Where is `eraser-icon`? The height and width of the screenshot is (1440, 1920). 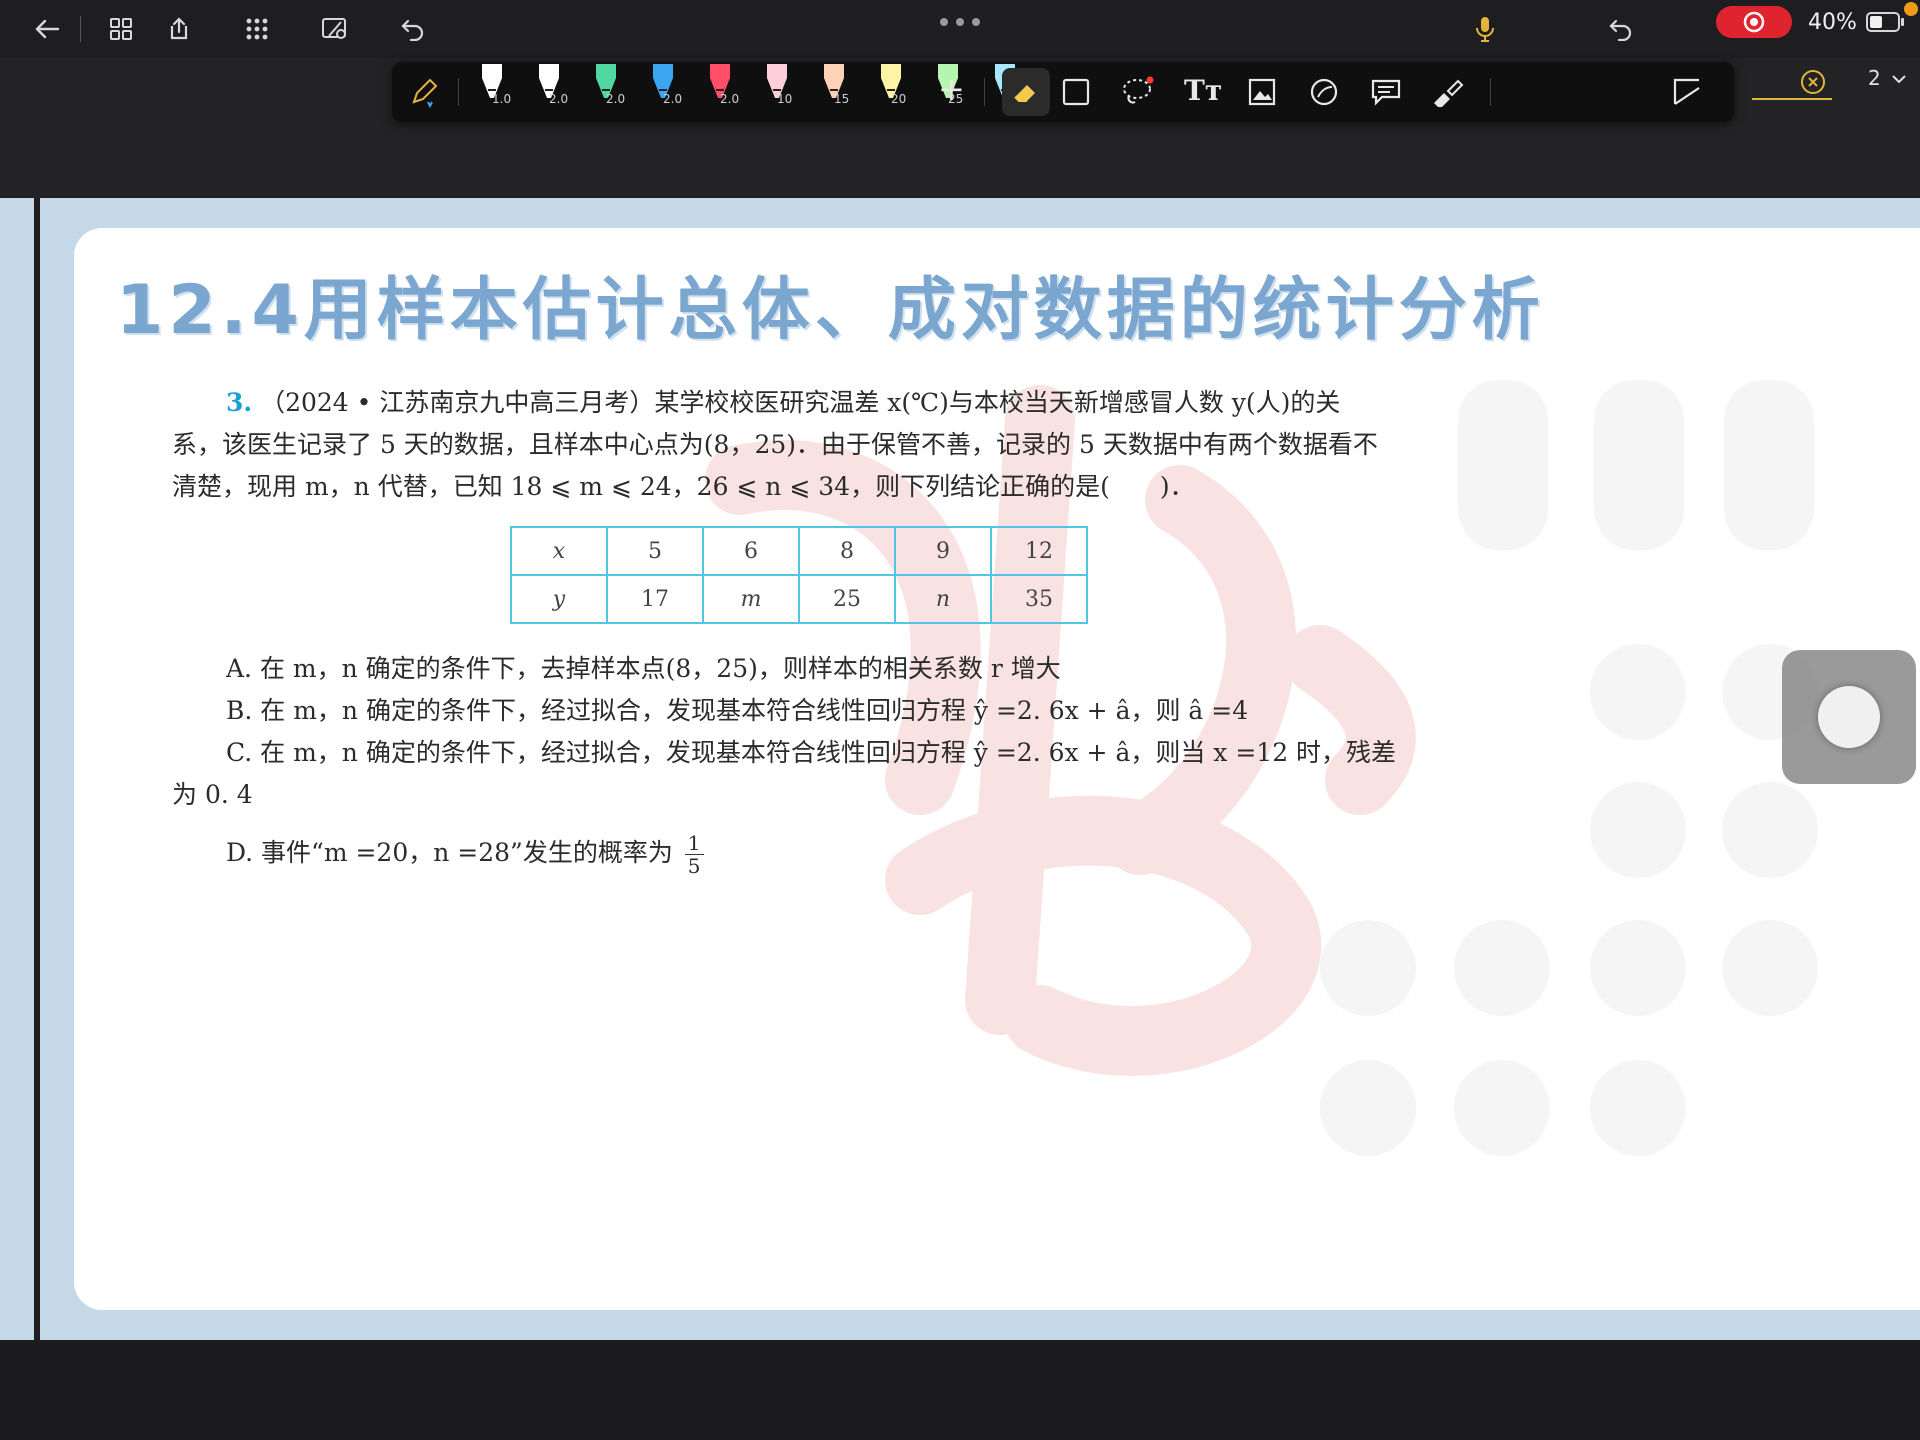
eraser-icon is located at coordinates (1026, 92).